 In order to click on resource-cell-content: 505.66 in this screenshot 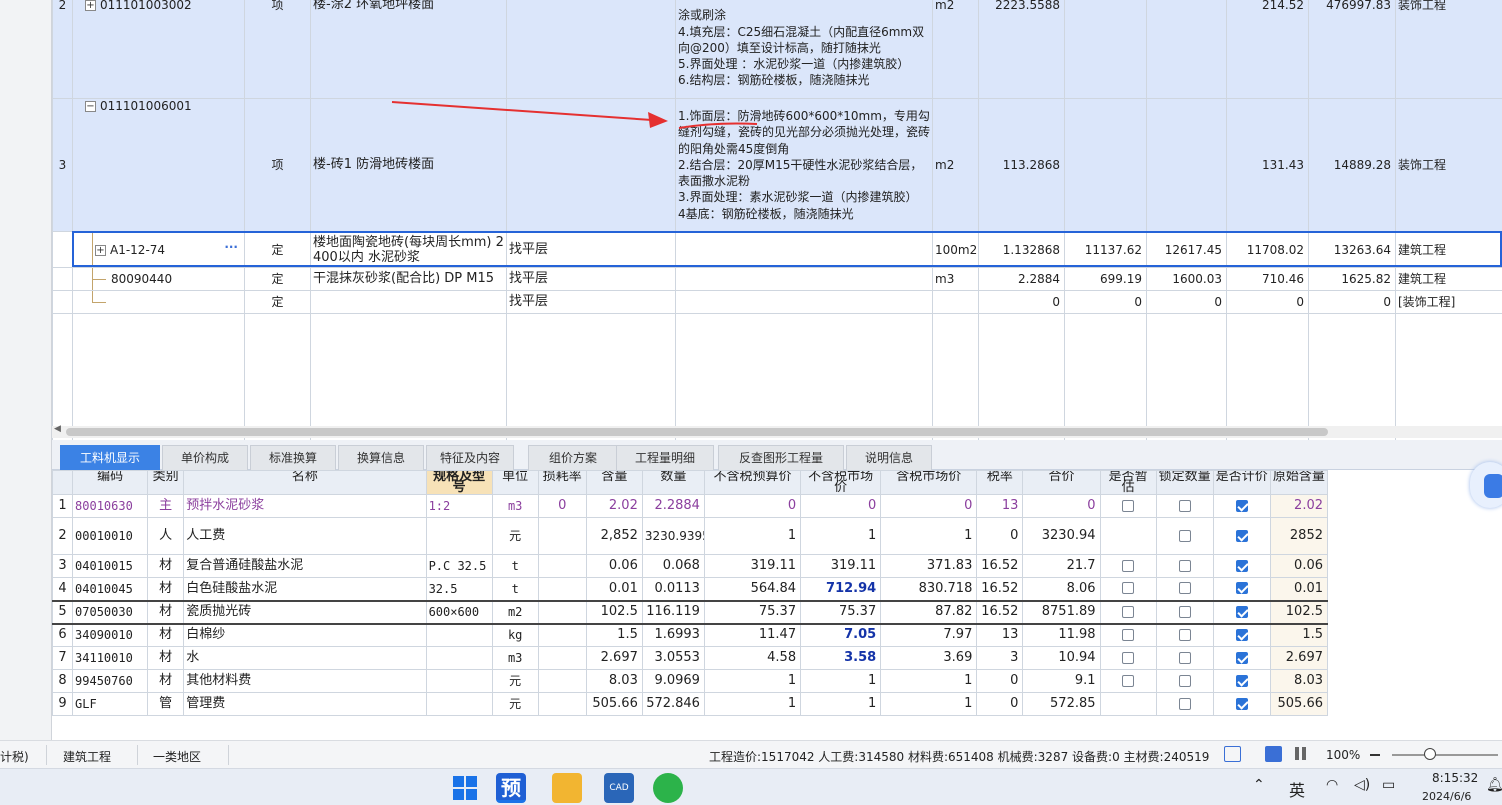, I will do `click(614, 704)`.